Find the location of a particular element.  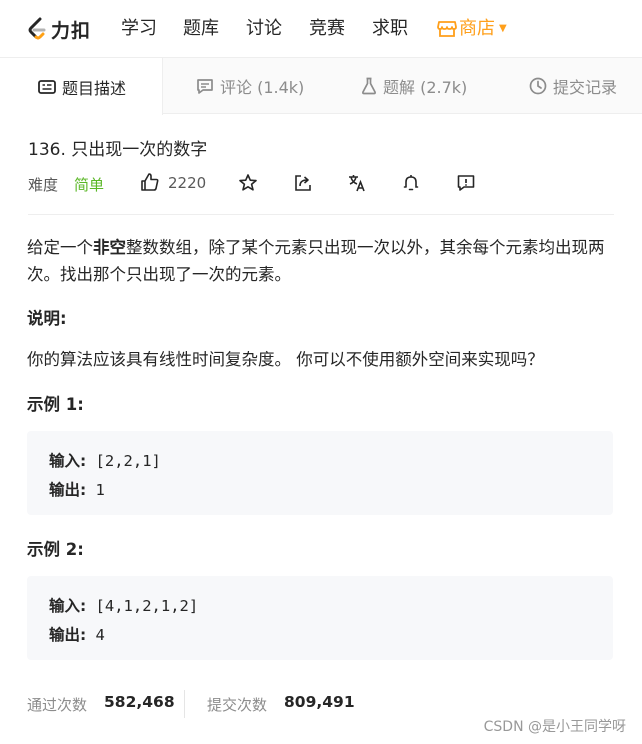

nav-item-jobs: 求职 is located at coordinates (390, 29).